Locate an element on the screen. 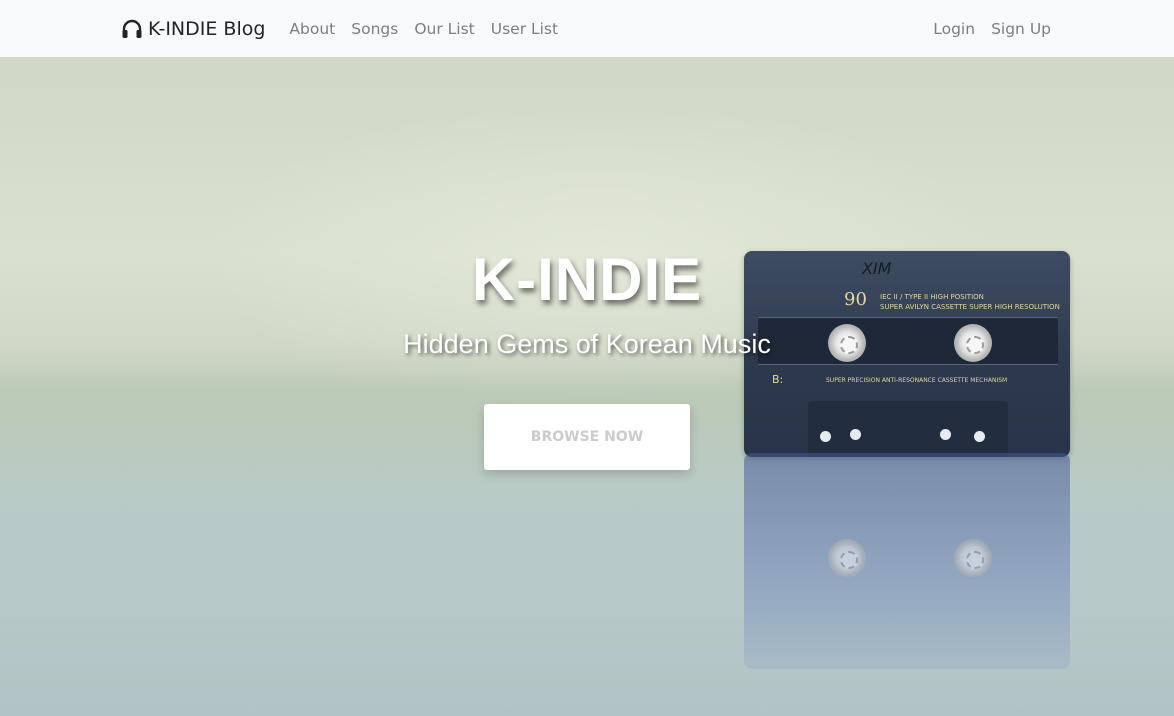 The width and height of the screenshot is (1174, 716). cassette-bottom is located at coordinates (908, 429).